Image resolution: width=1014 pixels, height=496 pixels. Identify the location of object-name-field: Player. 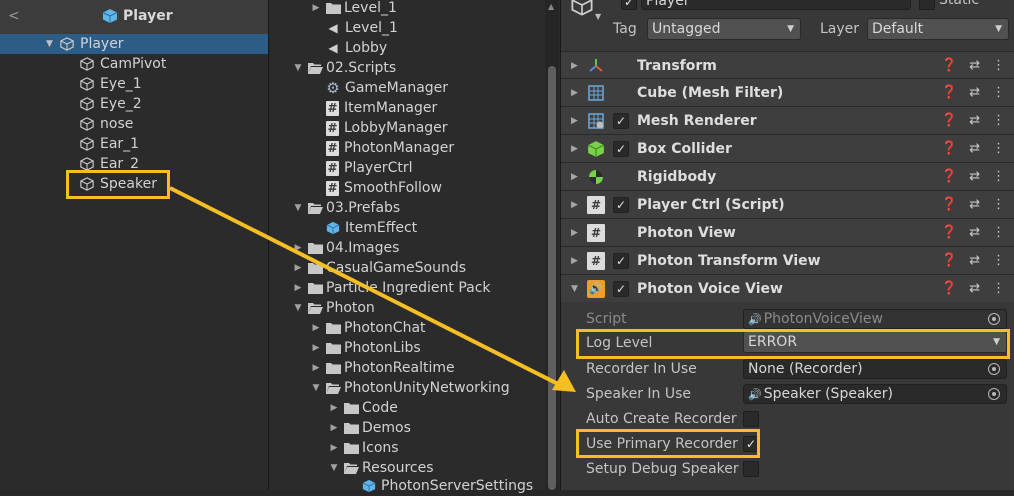
(776, 5).